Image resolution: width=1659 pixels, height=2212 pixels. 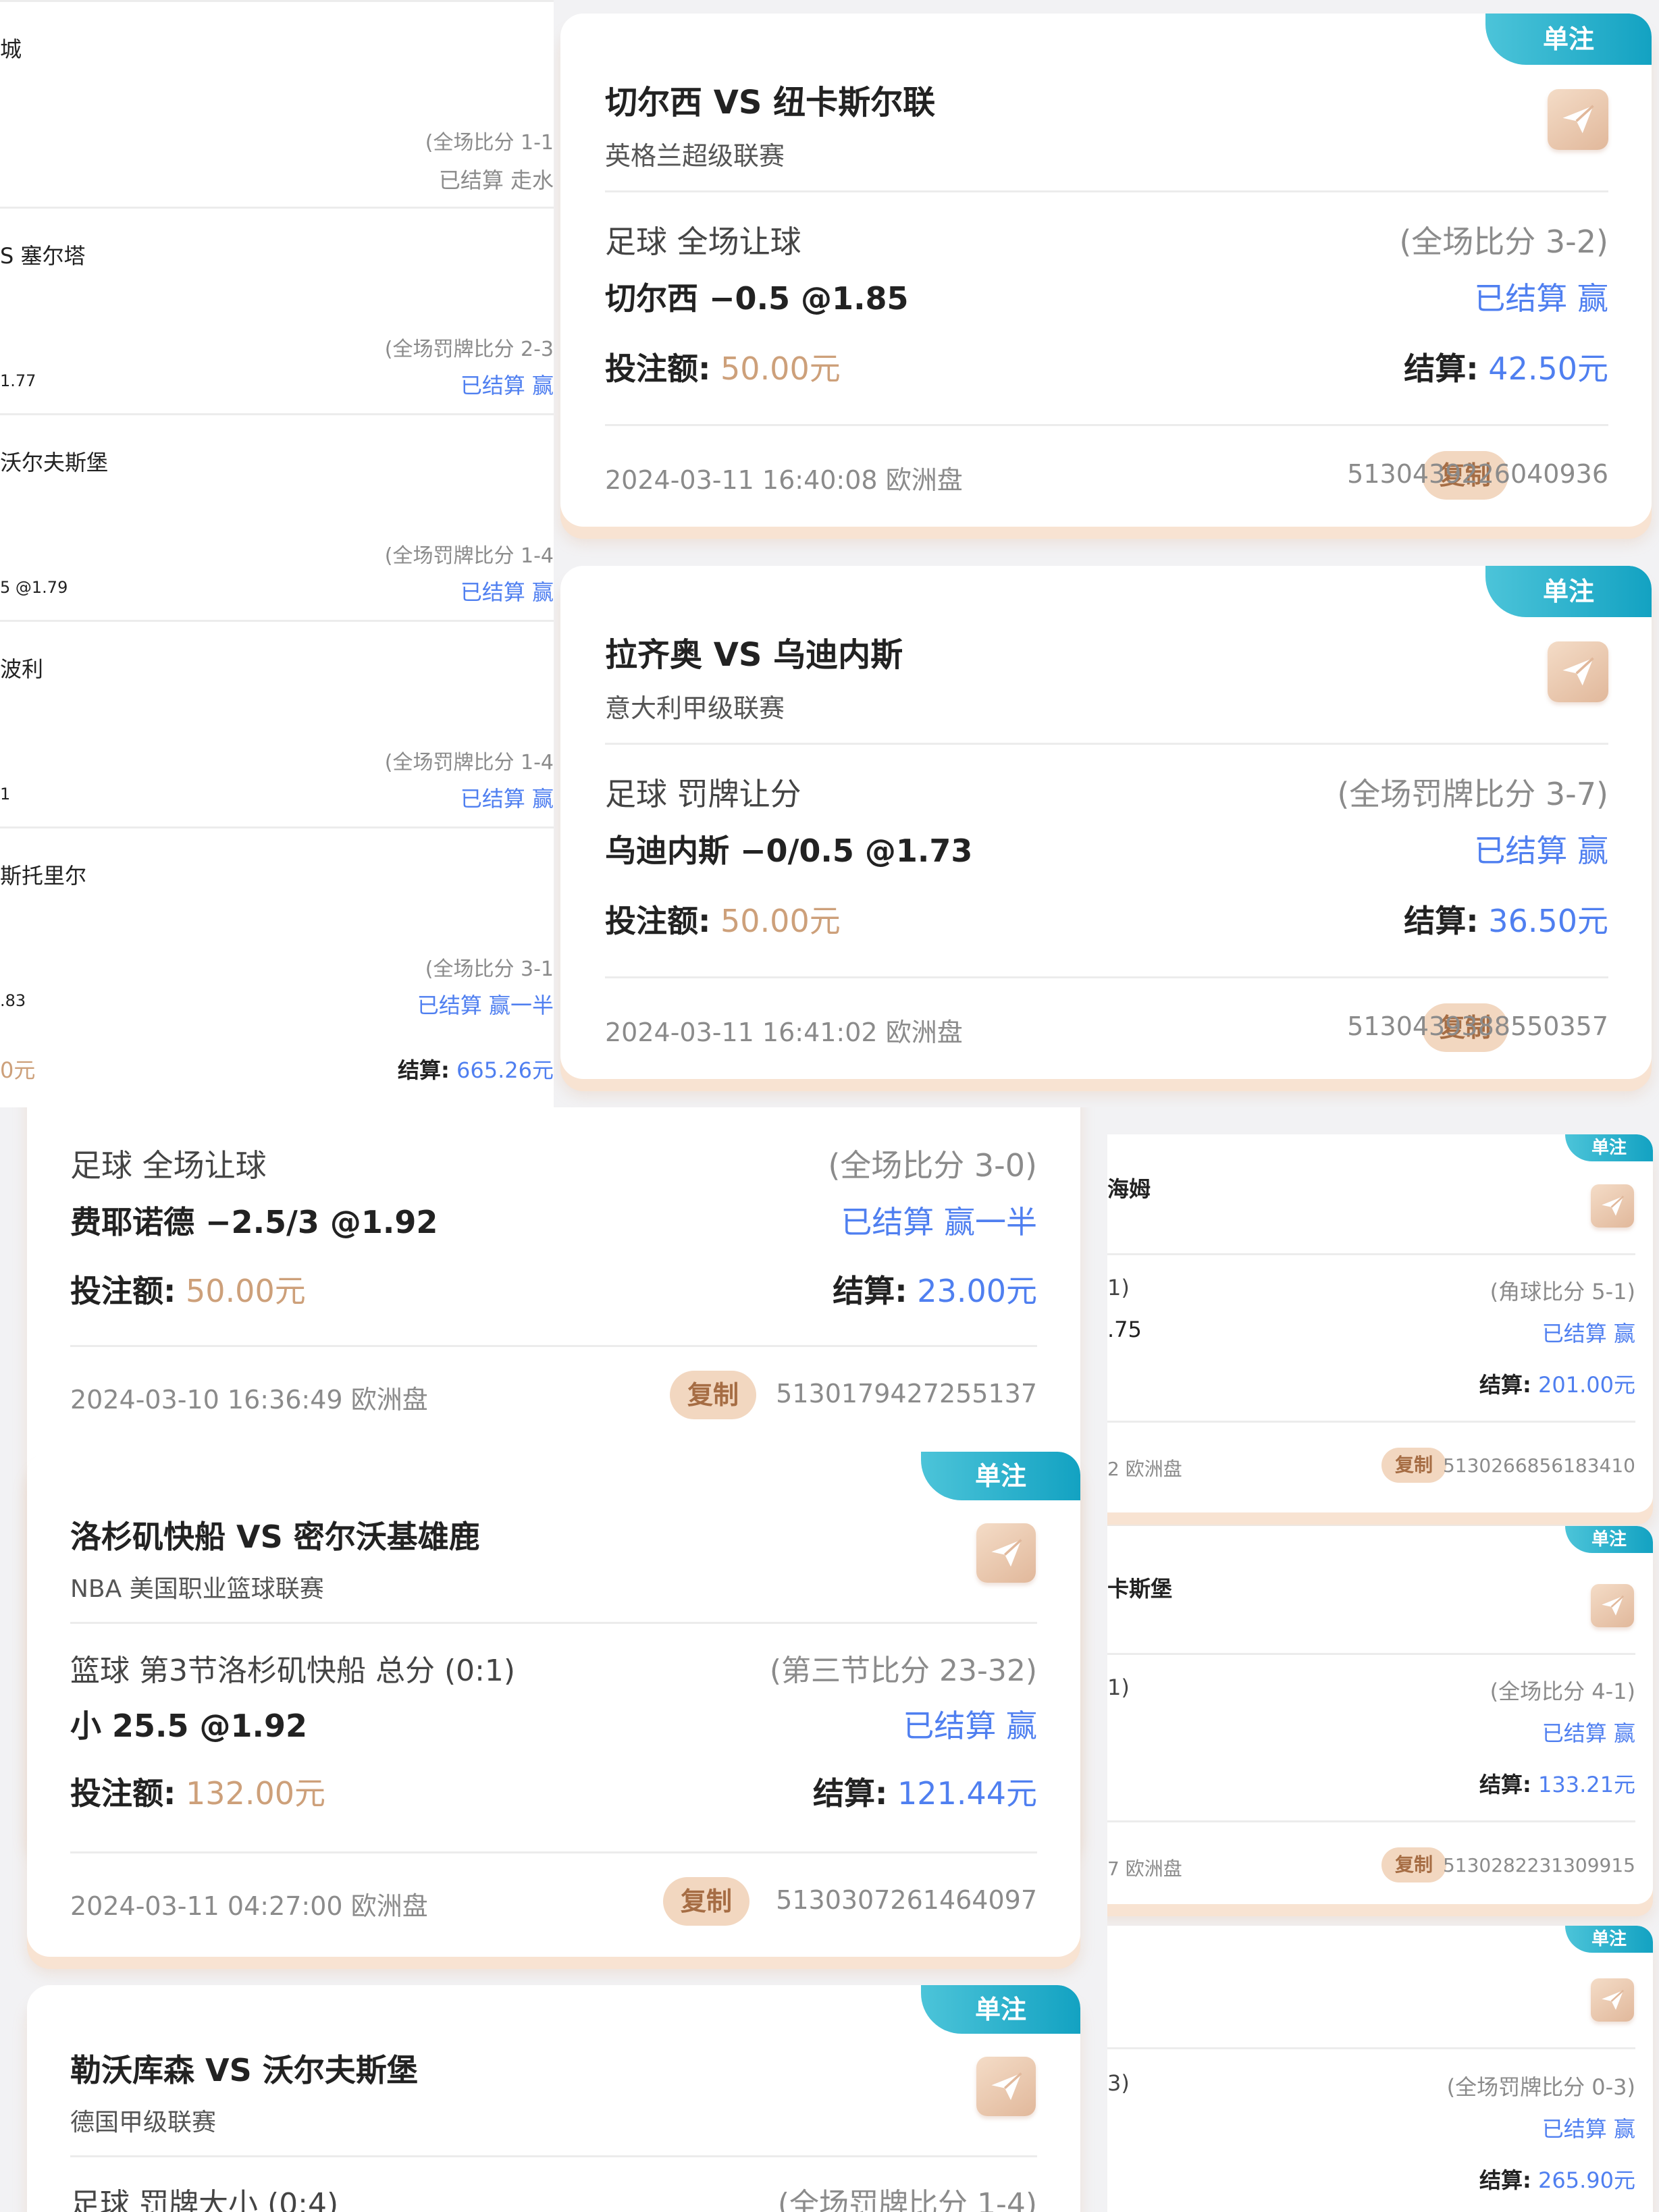 What do you see at coordinates (977, 1291) in the screenshot?
I see `payout-amount: 23.00元` at bounding box center [977, 1291].